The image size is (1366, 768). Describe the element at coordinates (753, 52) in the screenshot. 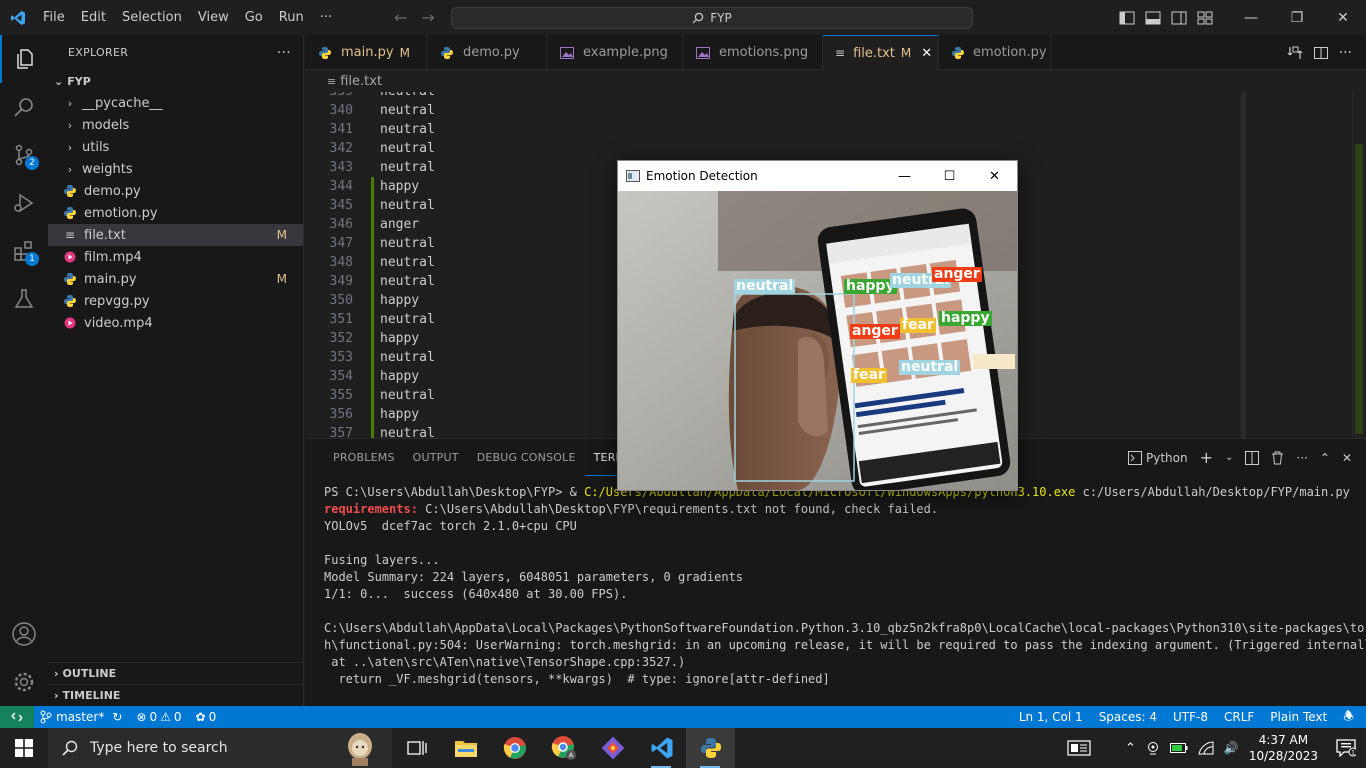

I see `editor-tab: emotions.png` at that location.